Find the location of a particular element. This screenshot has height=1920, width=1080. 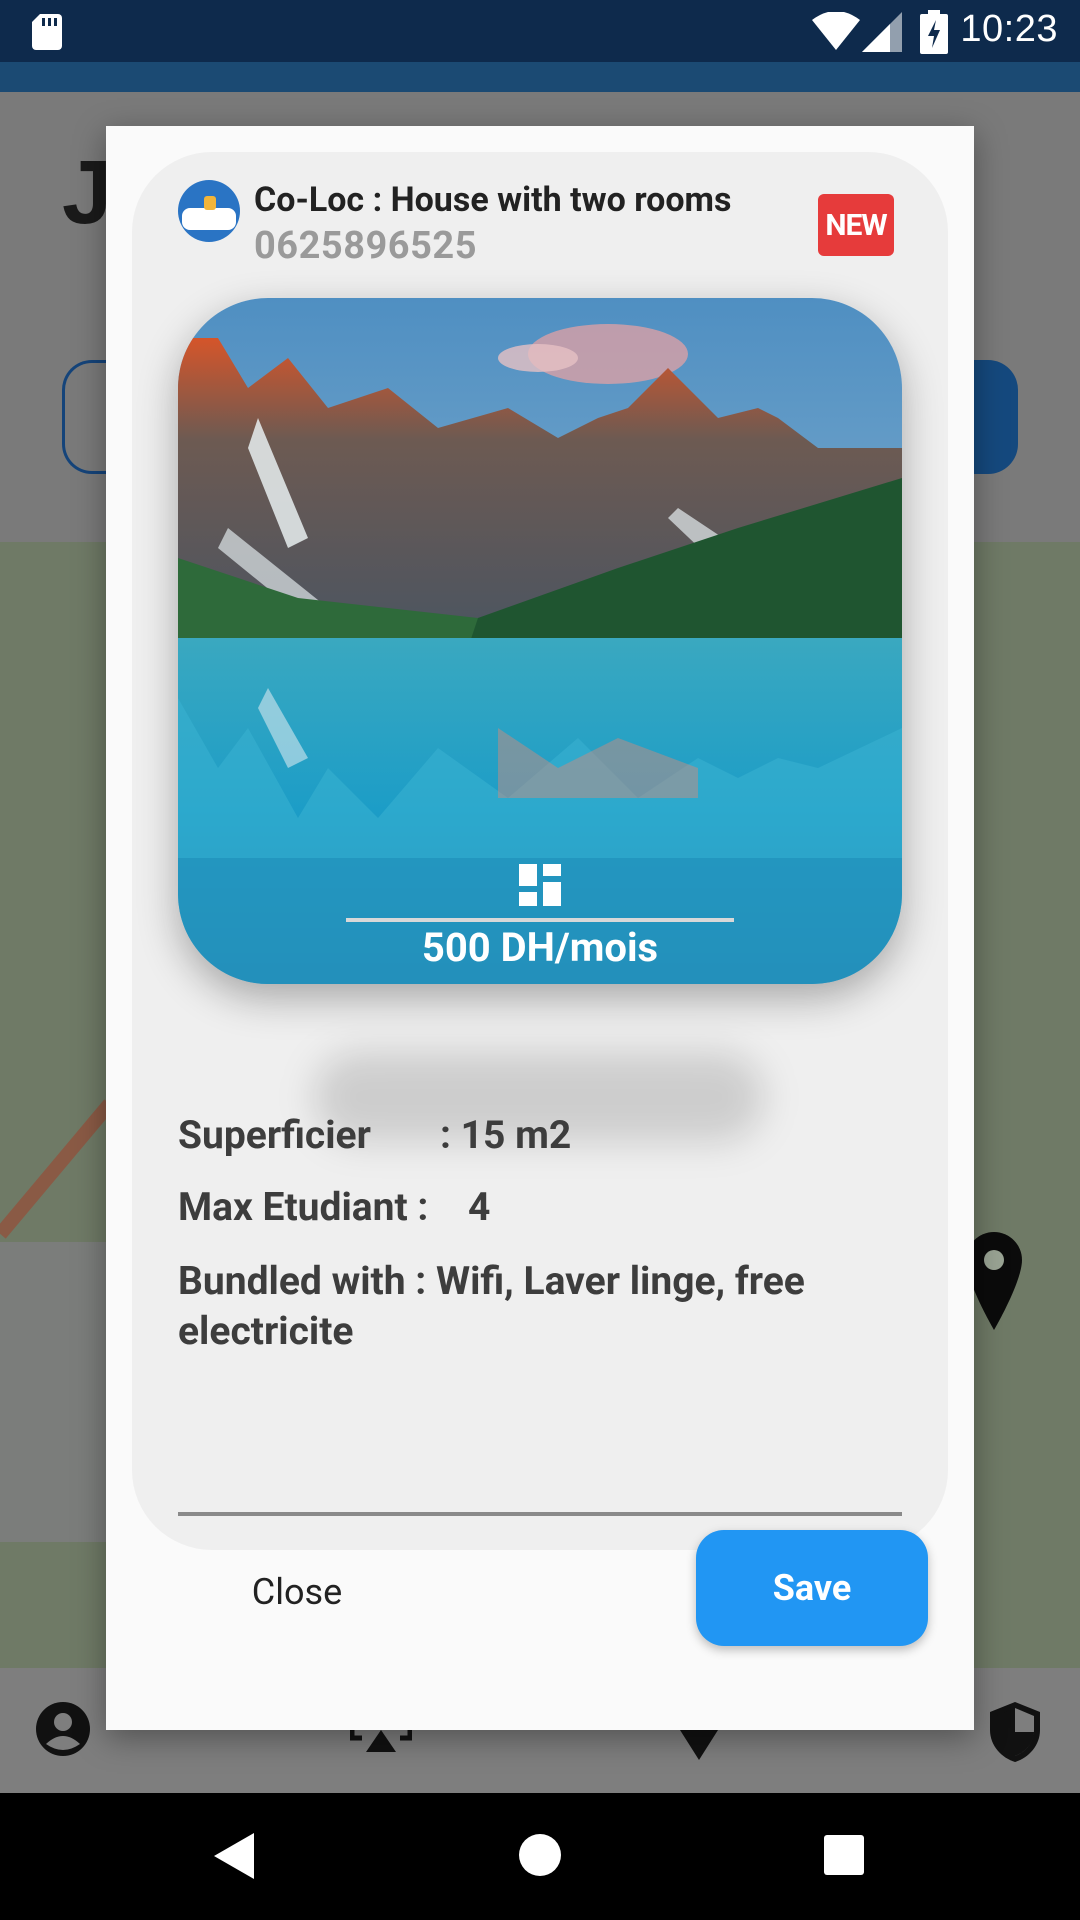

account-icon is located at coordinates (63, 1729).